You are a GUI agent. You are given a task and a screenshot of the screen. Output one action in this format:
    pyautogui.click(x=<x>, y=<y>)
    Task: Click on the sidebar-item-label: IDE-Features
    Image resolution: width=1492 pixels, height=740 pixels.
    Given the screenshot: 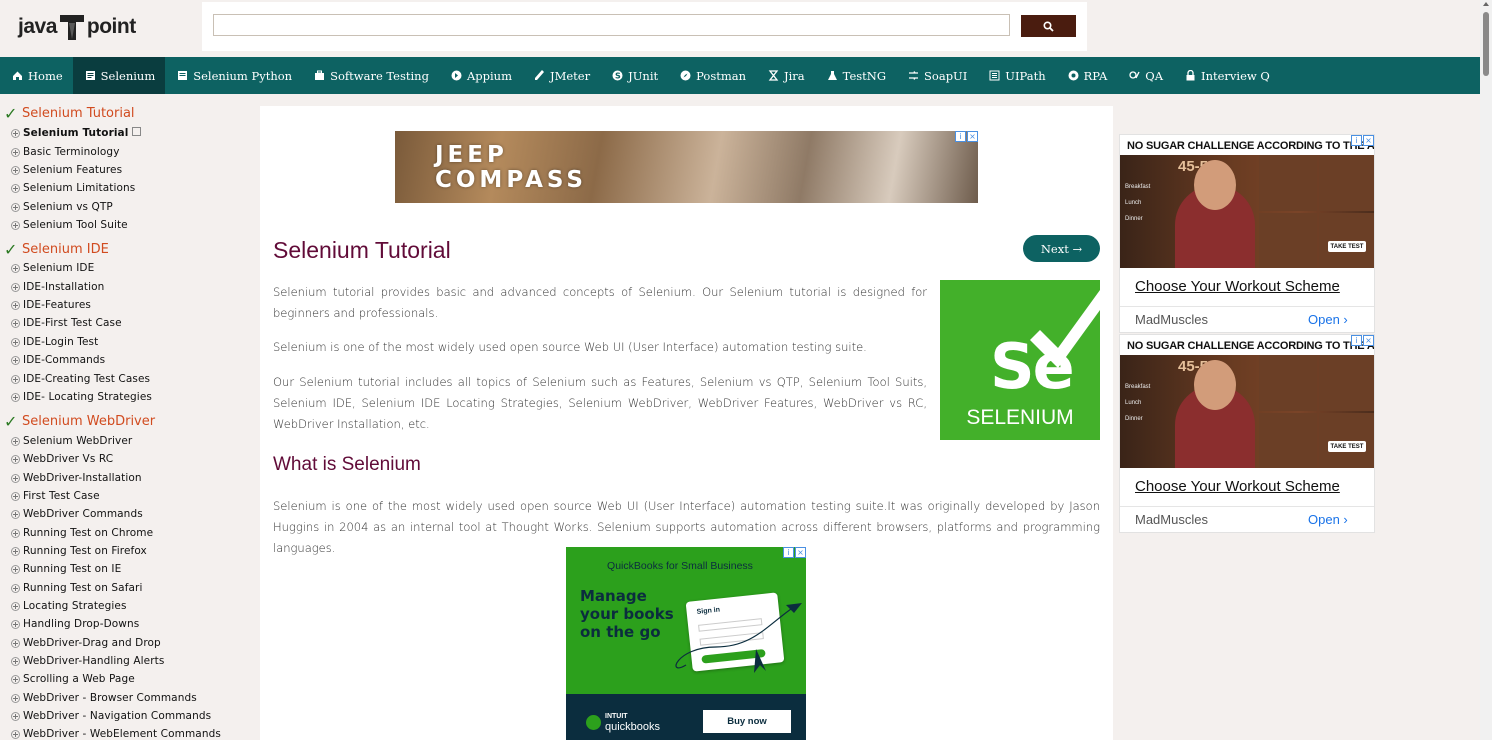 What is the action you would take?
    pyautogui.click(x=57, y=305)
    